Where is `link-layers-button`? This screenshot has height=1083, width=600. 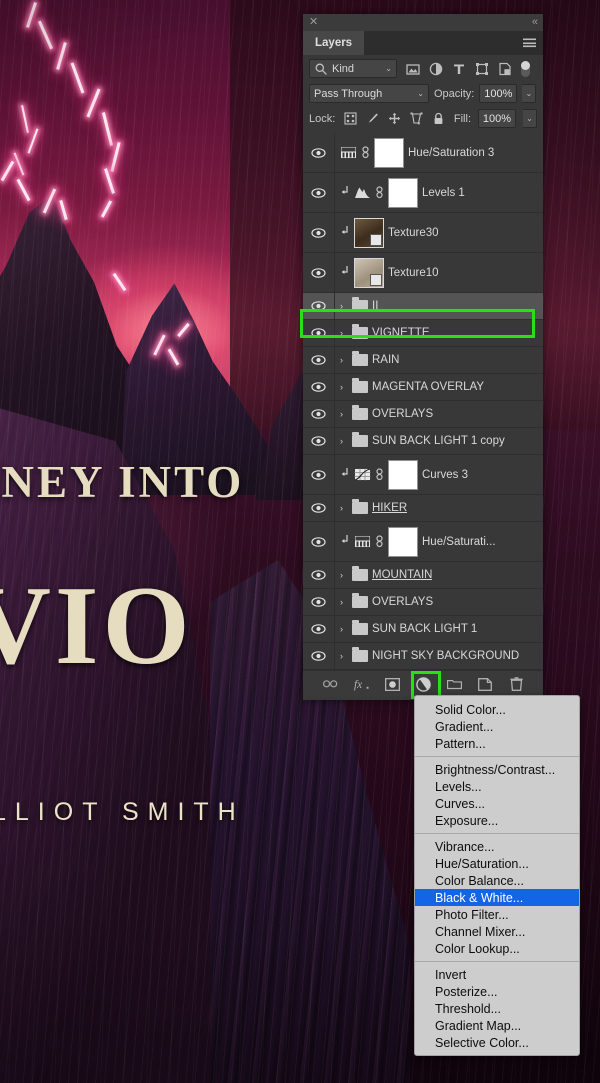
link-layers-button is located at coordinates (330, 684).